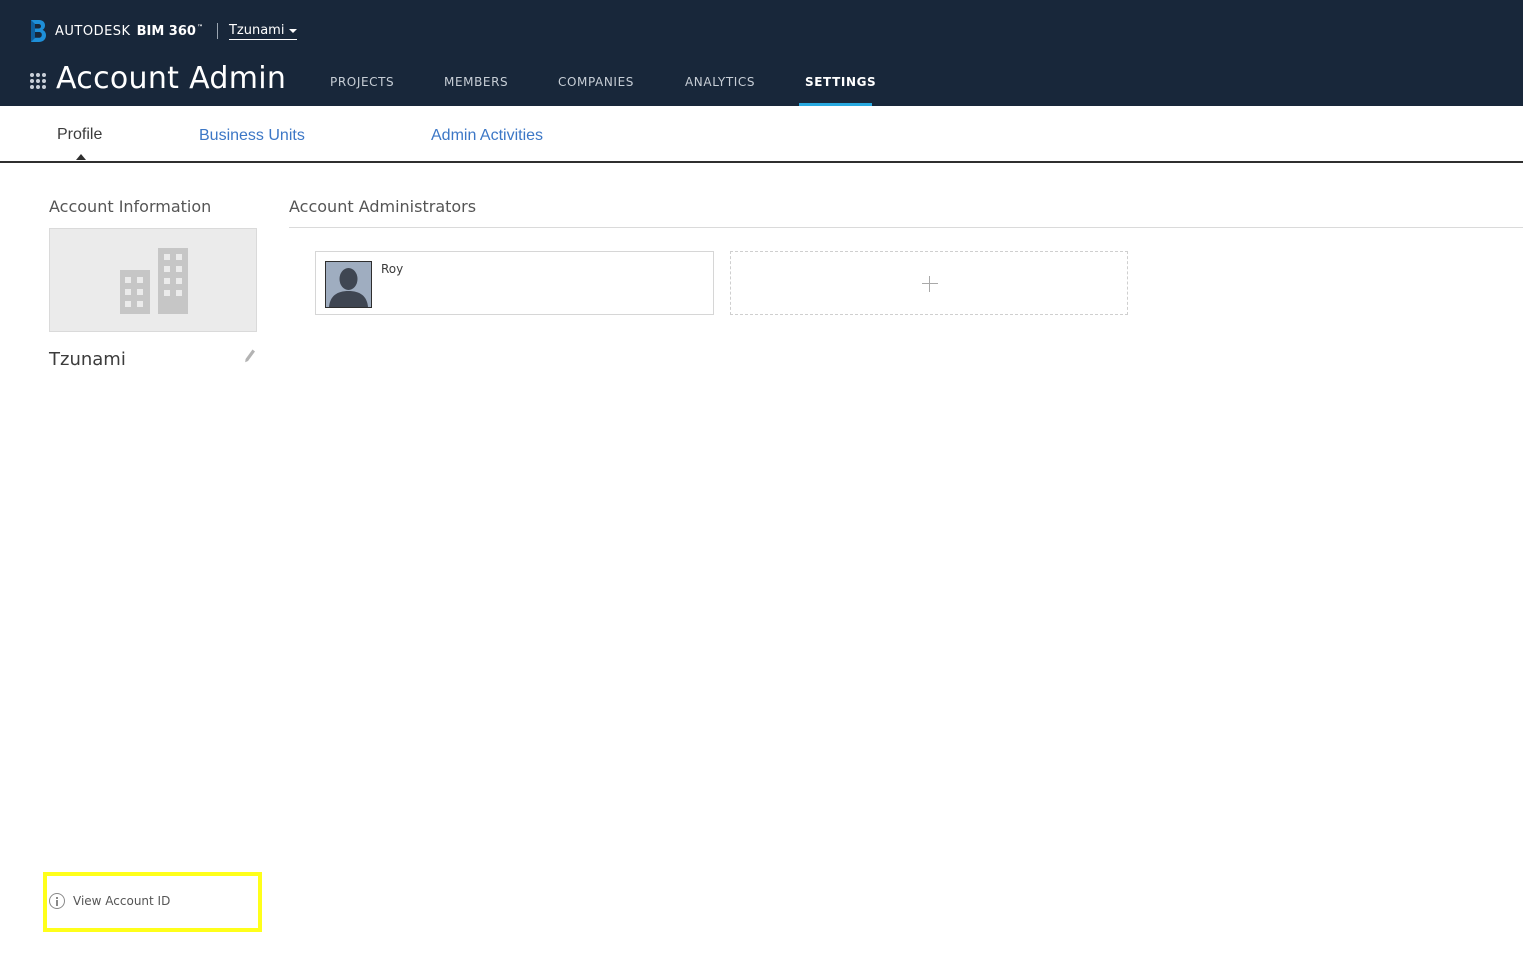 This screenshot has width=1523, height=971. What do you see at coordinates (476, 91) in the screenshot?
I see `nav-members: MEMBERS` at bounding box center [476, 91].